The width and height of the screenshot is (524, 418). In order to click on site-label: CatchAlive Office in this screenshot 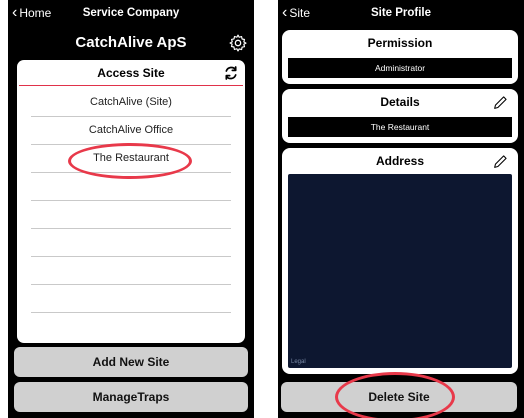, I will do `click(131, 130)`.